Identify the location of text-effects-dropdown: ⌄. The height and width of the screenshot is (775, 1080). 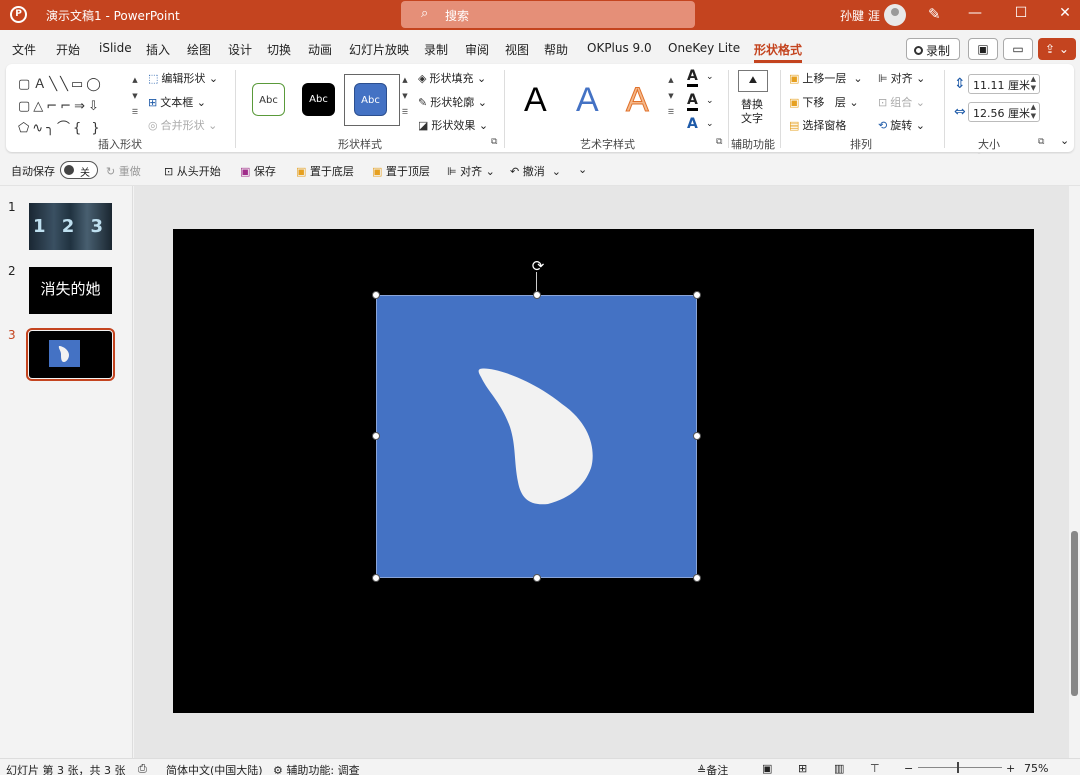
(710, 124).